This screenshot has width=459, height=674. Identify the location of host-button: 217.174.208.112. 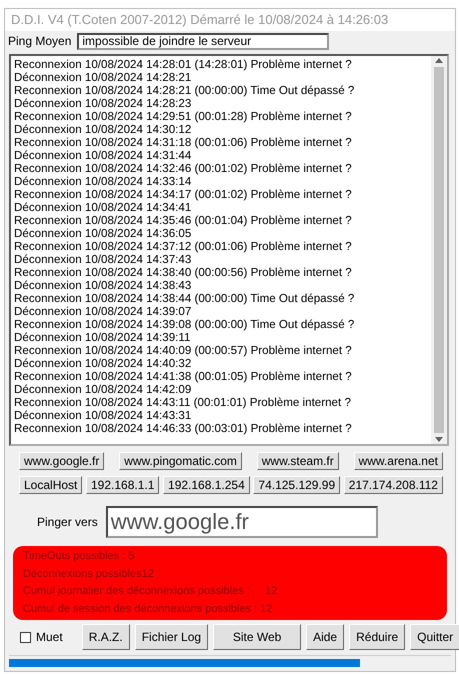
(393, 485).